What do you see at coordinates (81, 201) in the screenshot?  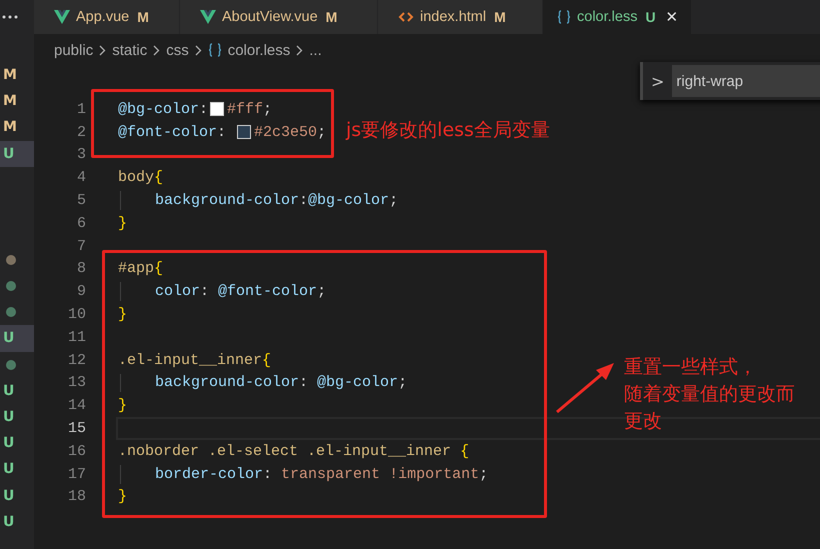 I see `line-number: 5` at bounding box center [81, 201].